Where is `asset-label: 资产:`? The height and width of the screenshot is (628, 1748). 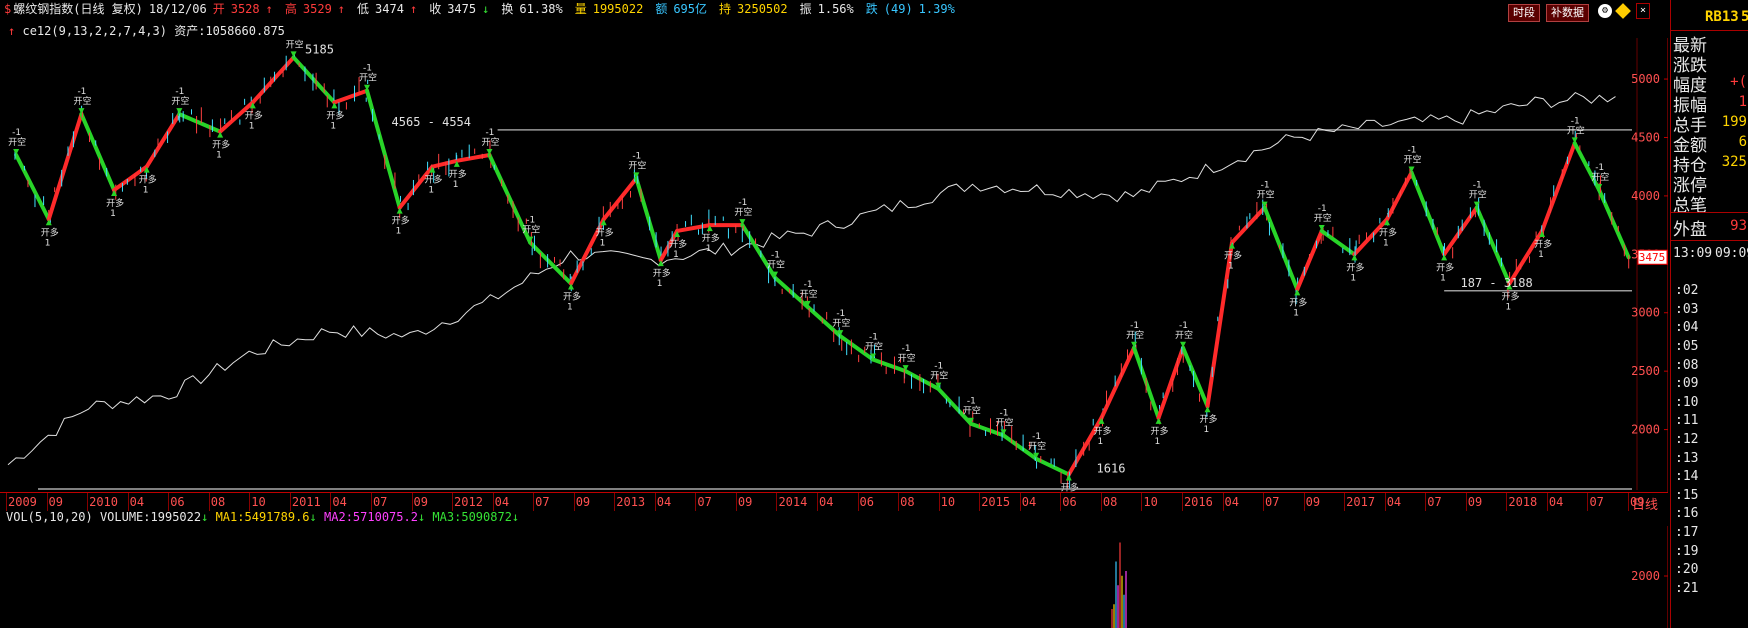
asset-label: 资产: is located at coordinates (190, 31).